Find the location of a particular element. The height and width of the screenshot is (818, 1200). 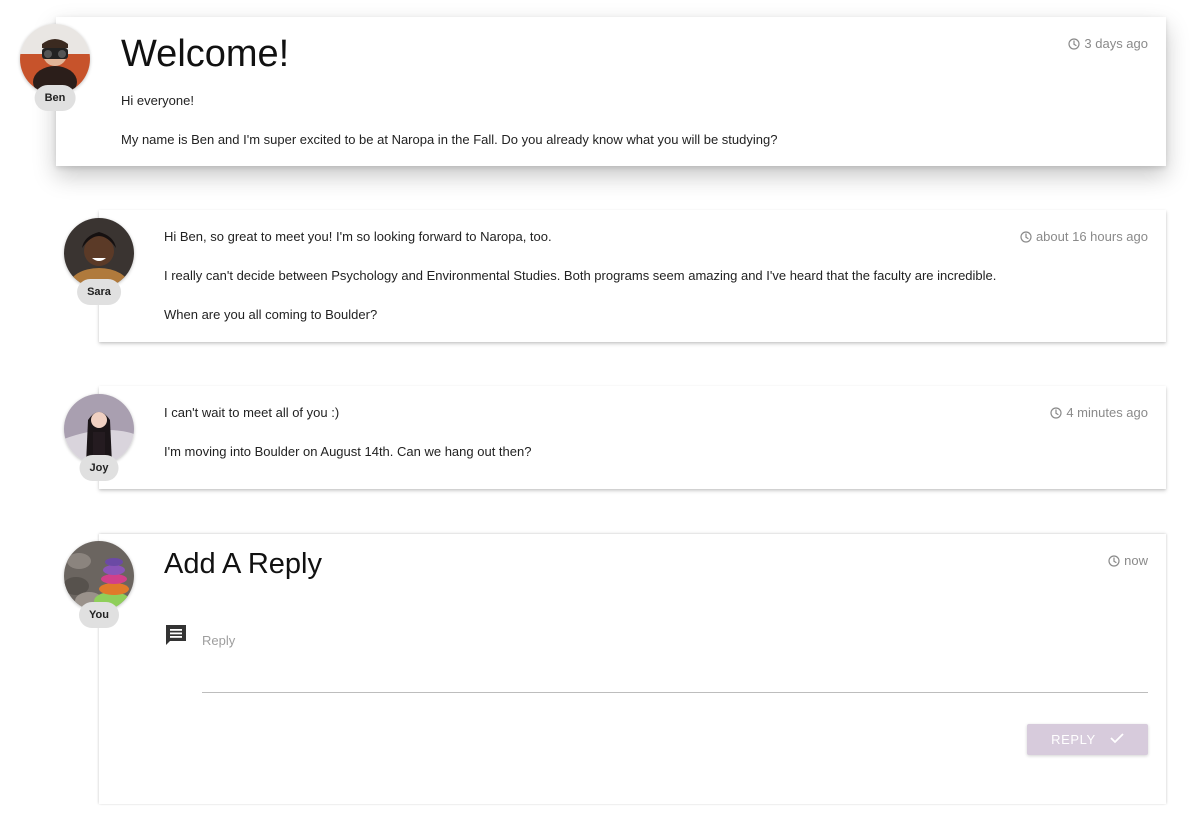

reply-input is located at coordinates (675, 640).